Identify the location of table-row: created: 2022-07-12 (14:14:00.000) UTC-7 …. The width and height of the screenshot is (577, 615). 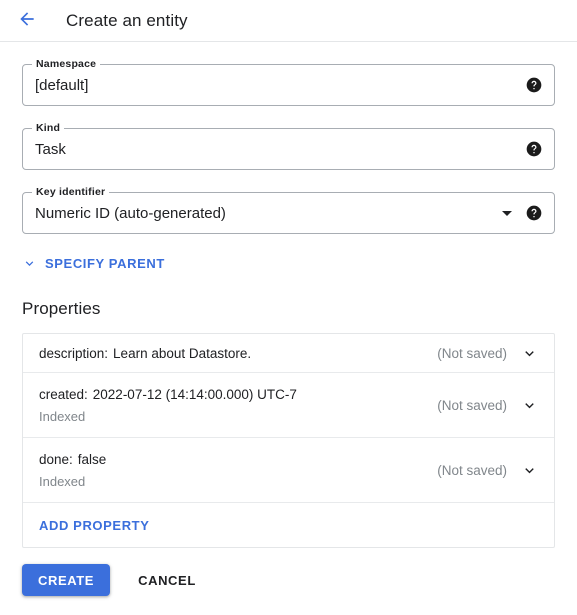
(288, 405).